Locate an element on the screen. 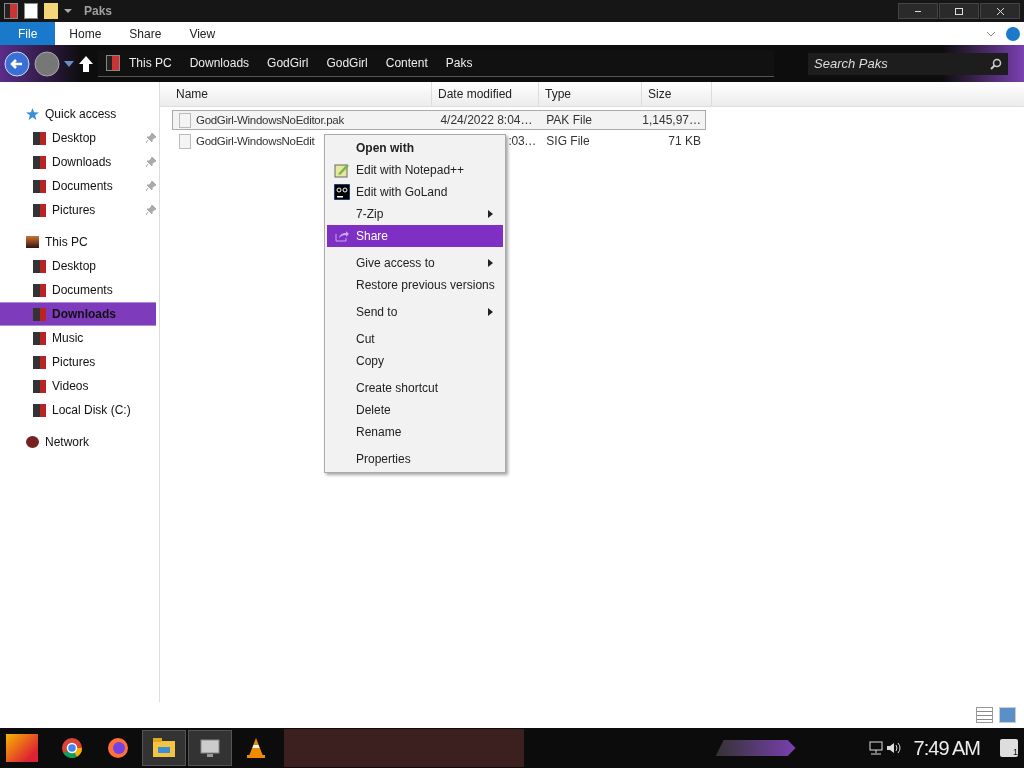 The height and width of the screenshot is (768, 1024). window-title: Paks is located at coordinates (98, 11).